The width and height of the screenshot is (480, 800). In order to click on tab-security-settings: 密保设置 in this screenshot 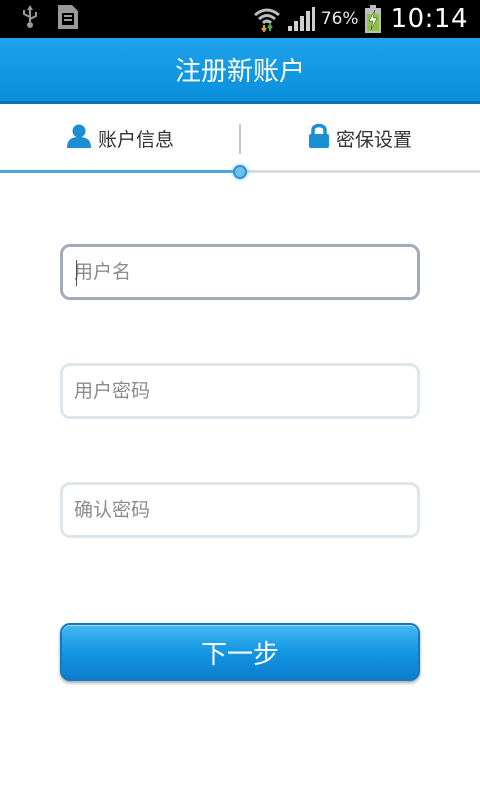, I will do `click(360, 138)`.